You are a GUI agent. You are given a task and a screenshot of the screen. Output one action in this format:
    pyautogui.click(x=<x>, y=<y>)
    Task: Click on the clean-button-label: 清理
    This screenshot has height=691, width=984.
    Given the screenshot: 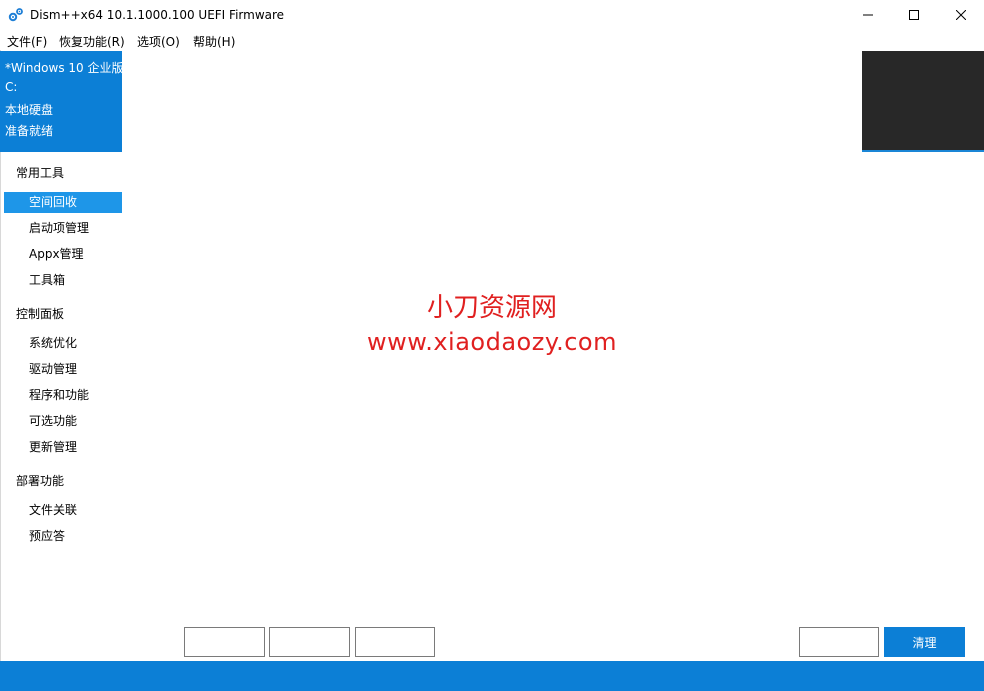 What is the action you would take?
    pyautogui.click(x=924, y=642)
    